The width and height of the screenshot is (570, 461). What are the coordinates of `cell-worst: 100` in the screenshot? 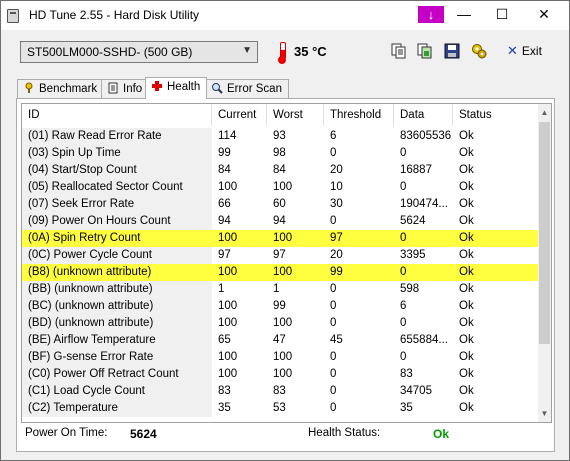 It's located at (283, 272).